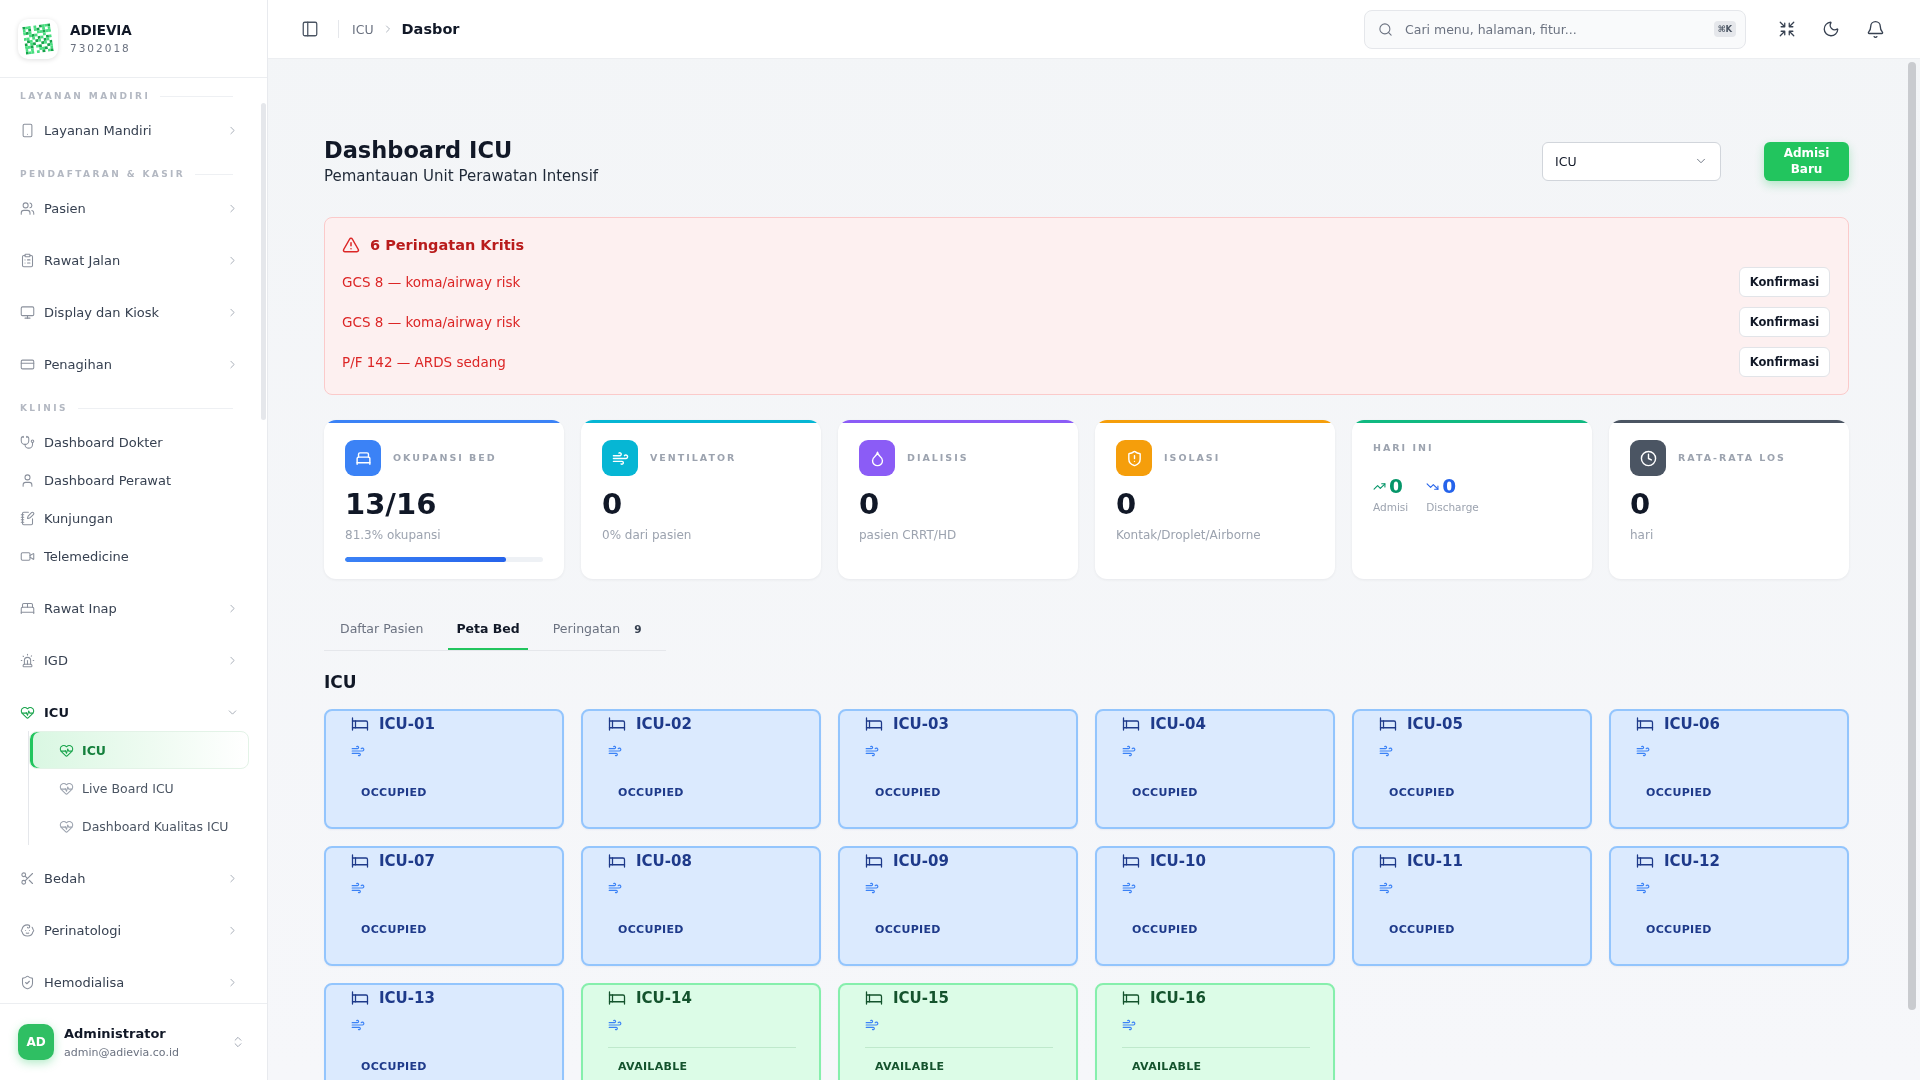  What do you see at coordinates (27, 930) in the screenshot?
I see `baby-face-icon` at bounding box center [27, 930].